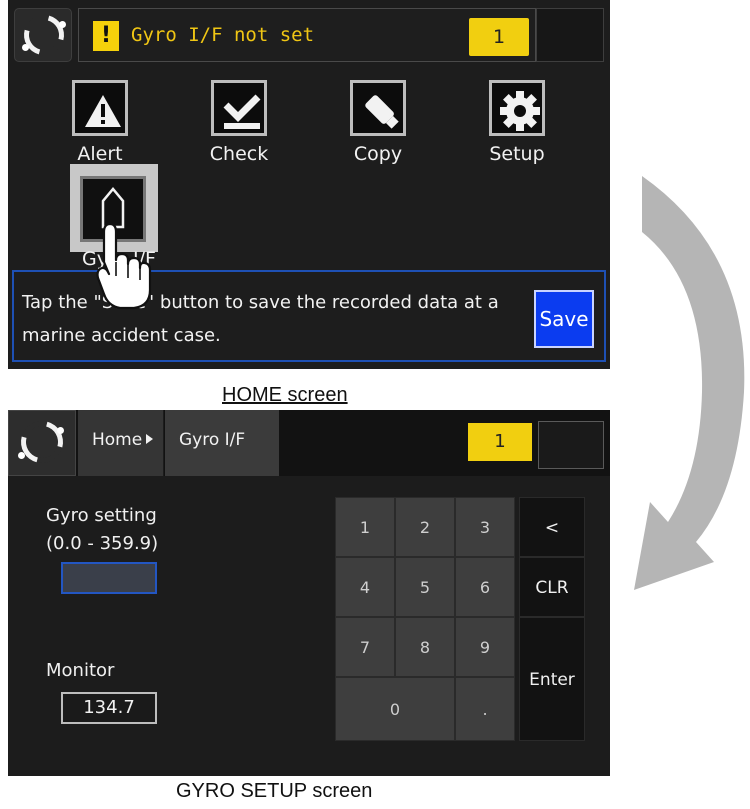 This screenshot has width=750, height=809. I want to click on check-label: Check, so click(239, 154).